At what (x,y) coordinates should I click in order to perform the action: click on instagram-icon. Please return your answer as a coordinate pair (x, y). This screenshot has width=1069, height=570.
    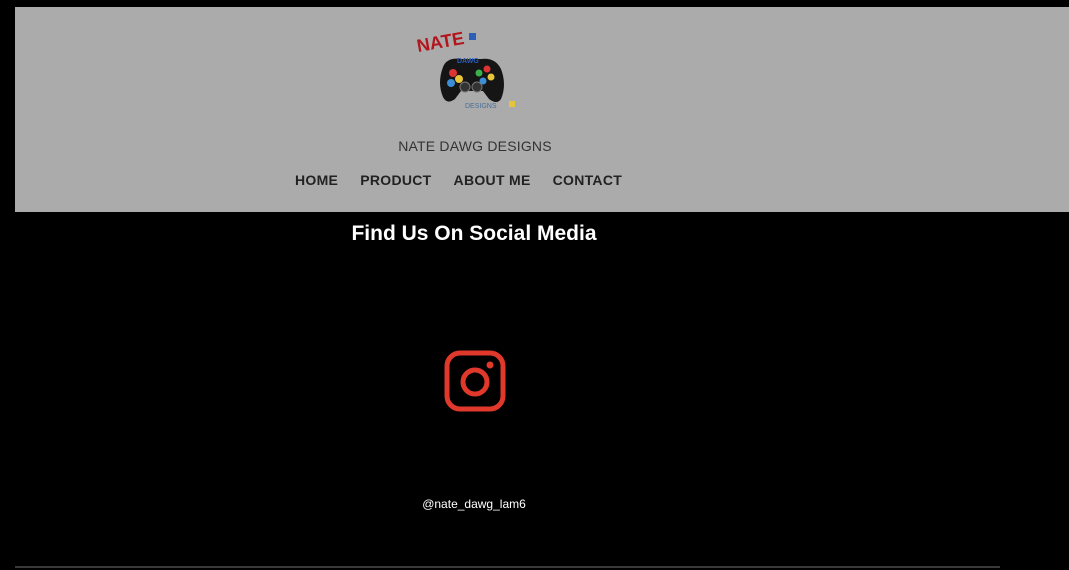
    Looking at the image, I should click on (475, 381).